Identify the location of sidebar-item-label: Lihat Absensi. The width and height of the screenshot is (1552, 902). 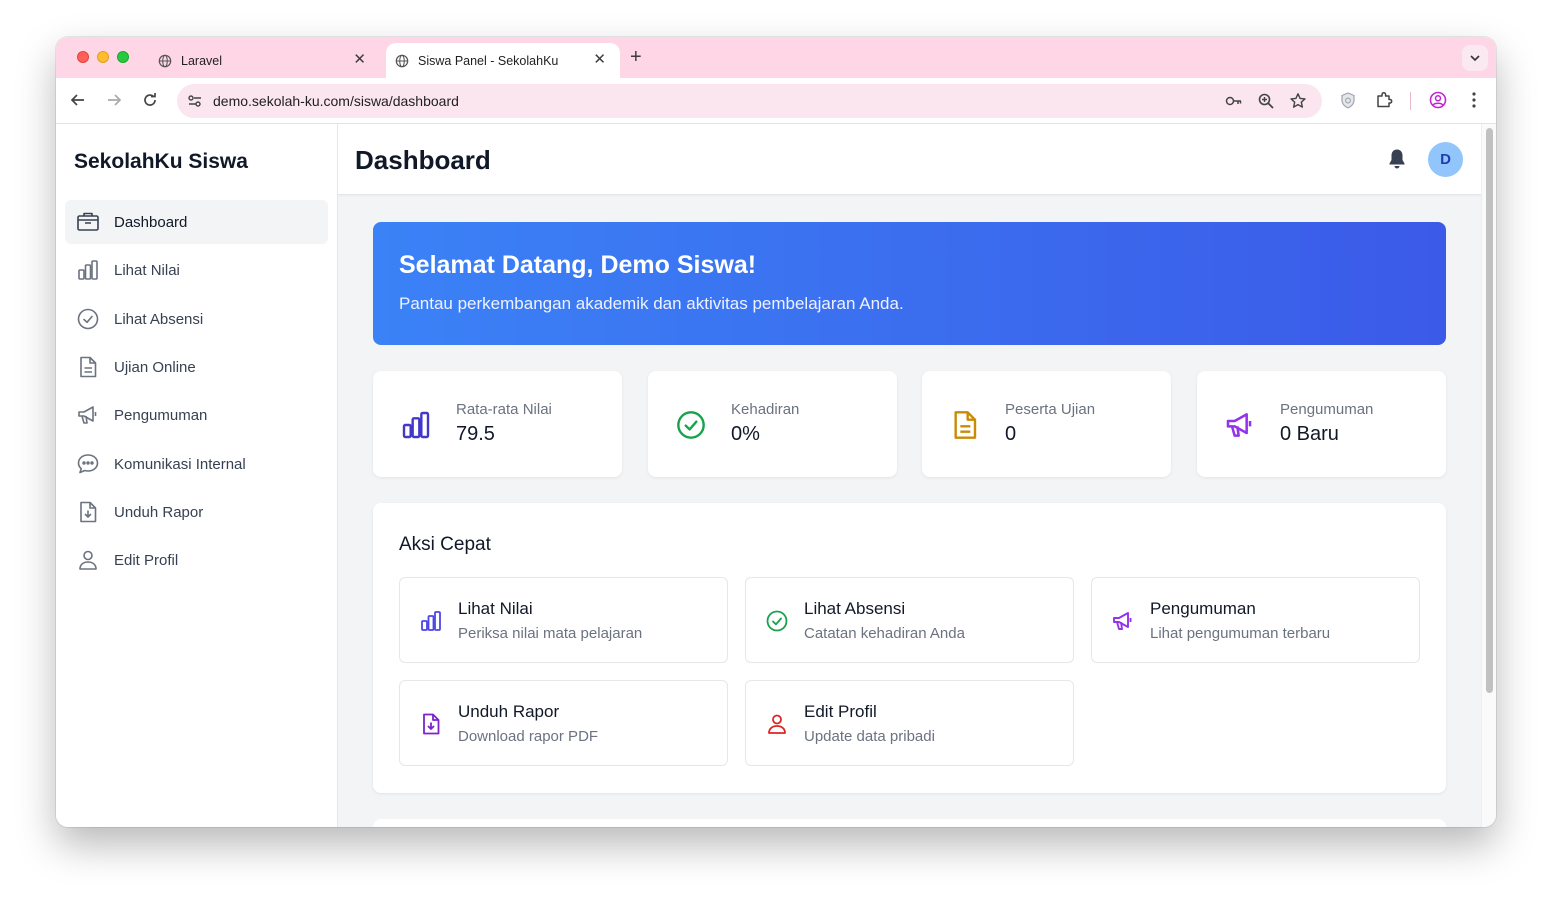
(159, 319).